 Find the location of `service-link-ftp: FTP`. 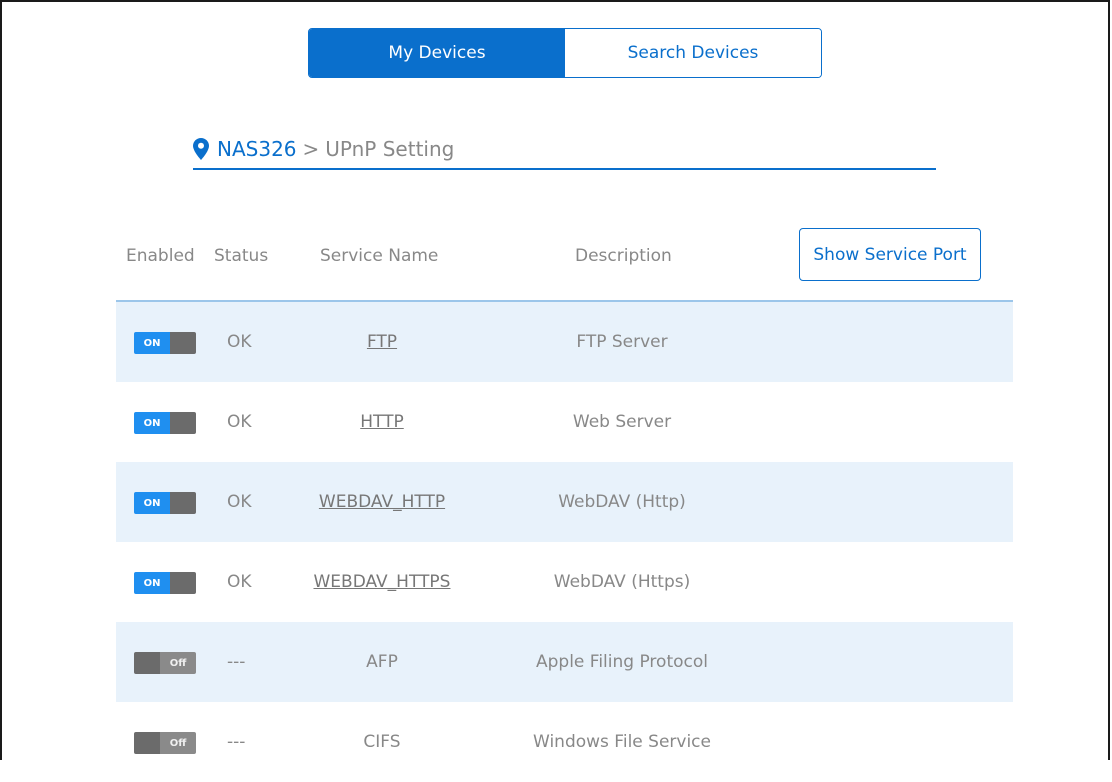

service-link-ftp: FTP is located at coordinates (382, 342).